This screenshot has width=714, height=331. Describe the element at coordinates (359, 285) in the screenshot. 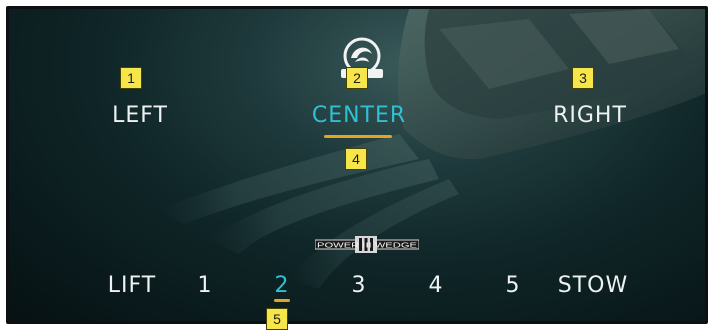

I see `lift-step-3: 3` at that location.